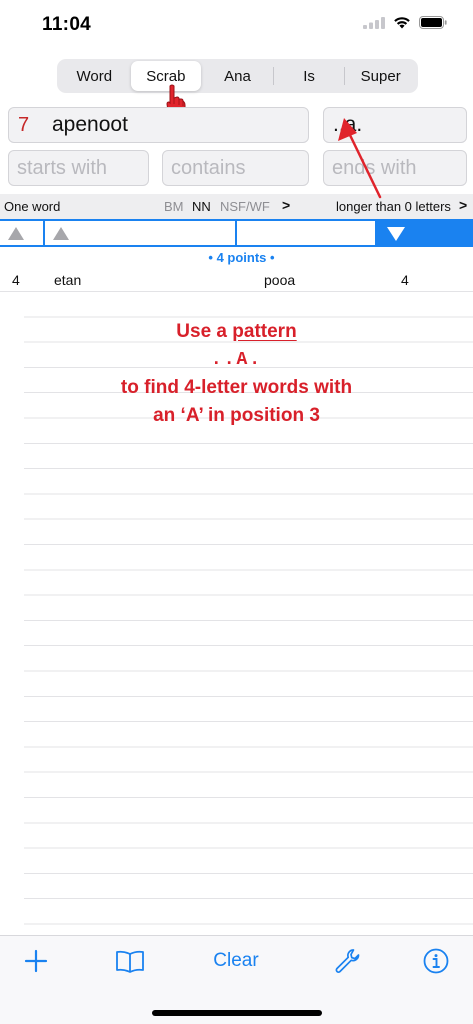 The height and width of the screenshot is (1024, 473). I want to click on row-score: 4, so click(16, 280).